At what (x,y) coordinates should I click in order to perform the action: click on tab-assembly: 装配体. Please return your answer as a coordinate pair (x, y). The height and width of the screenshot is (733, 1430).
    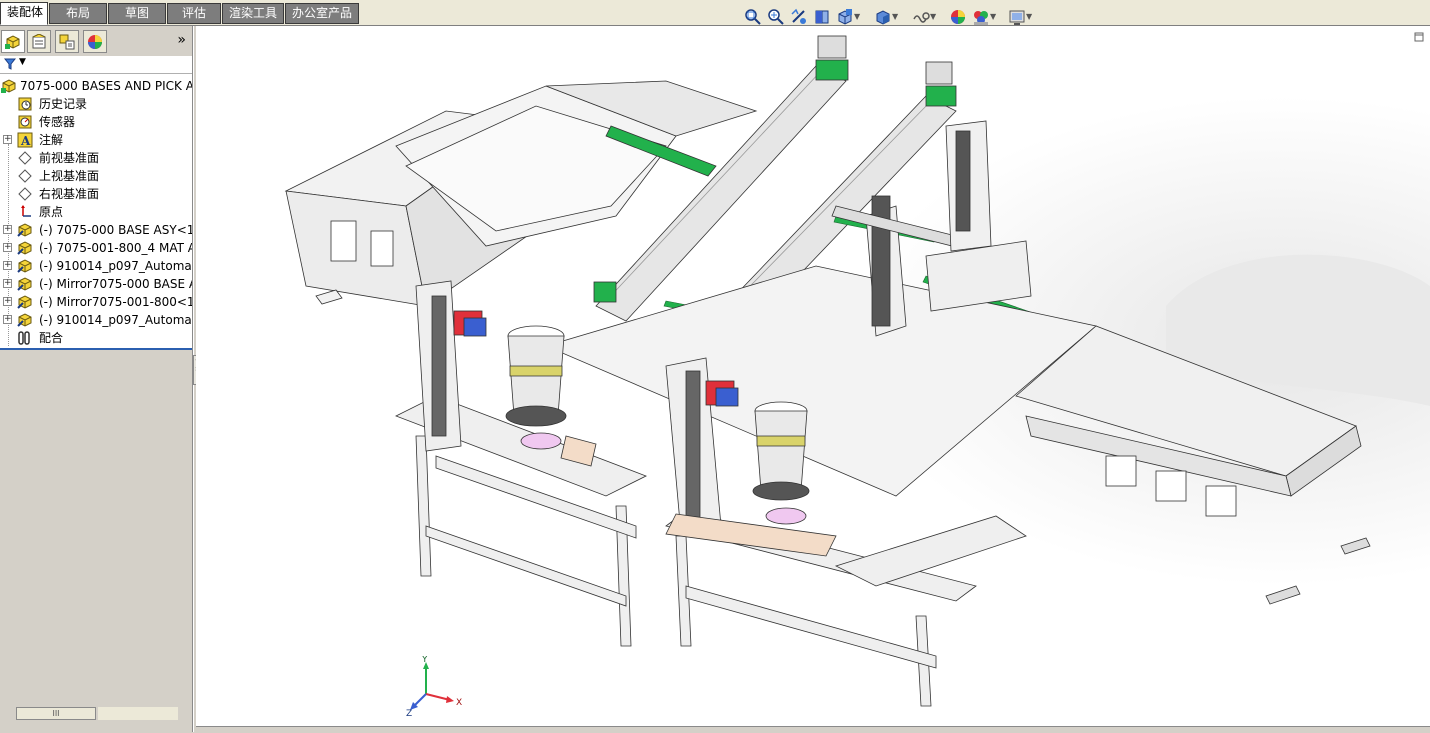
    Looking at the image, I should click on (24, 13).